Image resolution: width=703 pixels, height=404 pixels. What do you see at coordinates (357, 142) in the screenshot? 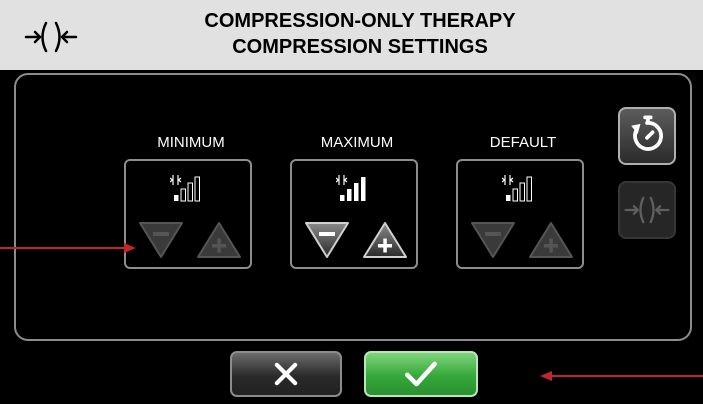
I see `maximum-label: MAXIMUM` at bounding box center [357, 142].